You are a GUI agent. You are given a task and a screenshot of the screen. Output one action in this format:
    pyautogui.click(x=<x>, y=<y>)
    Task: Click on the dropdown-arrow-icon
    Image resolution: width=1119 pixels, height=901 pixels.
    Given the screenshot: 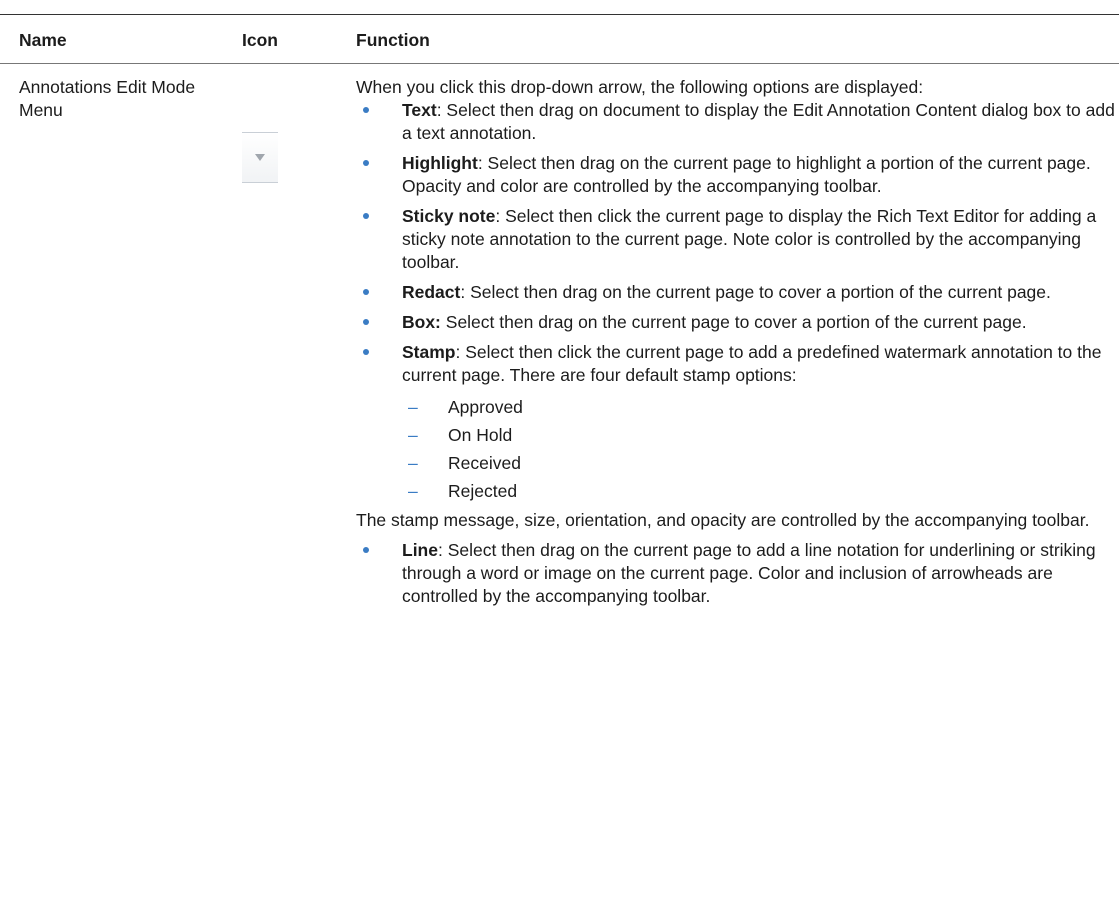 What is the action you would take?
    pyautogui.click(x=260, y=157)
    